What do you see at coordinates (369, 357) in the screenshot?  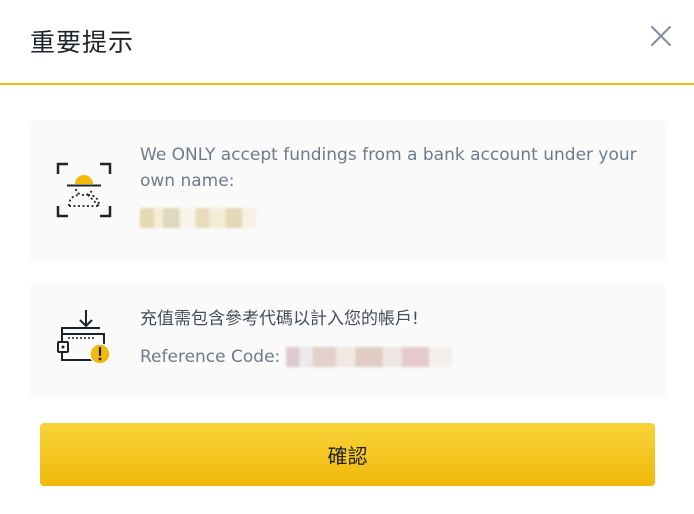 I see `reference-code-value-redacted` at bounding box center [369, 357].